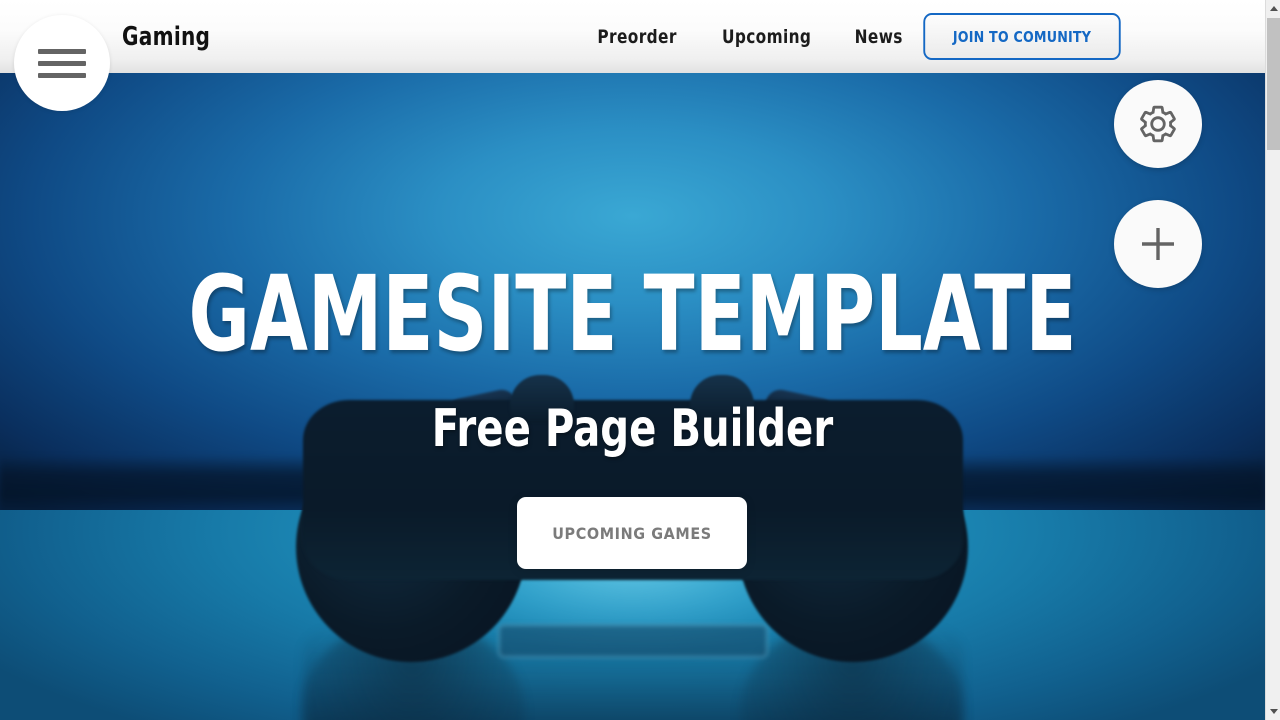  Describe the element at coordinates (1273, 84) in the screenshot. I see `scrollbar-thumb` at that location.